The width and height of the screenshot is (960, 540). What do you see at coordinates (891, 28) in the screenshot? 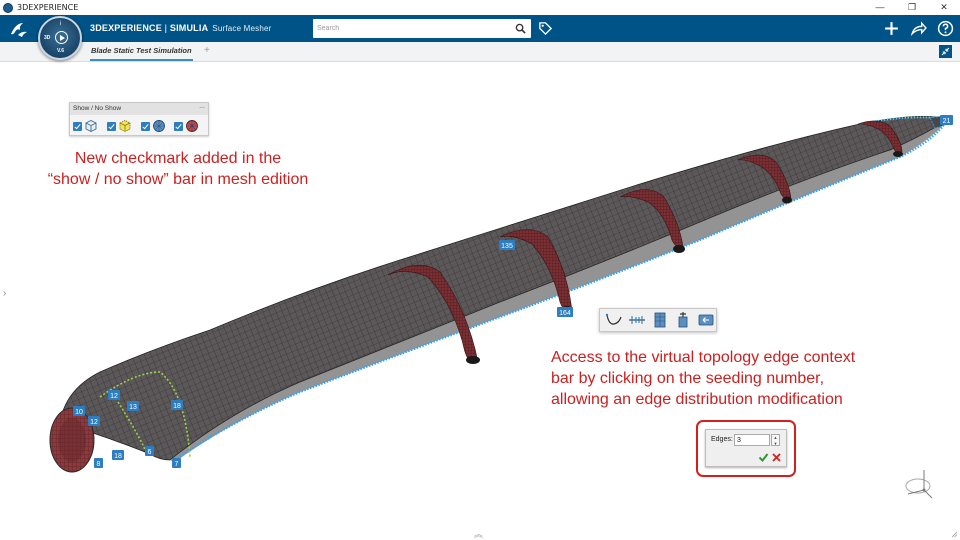
I see `plus-icon` at bounding box center [891, 28].